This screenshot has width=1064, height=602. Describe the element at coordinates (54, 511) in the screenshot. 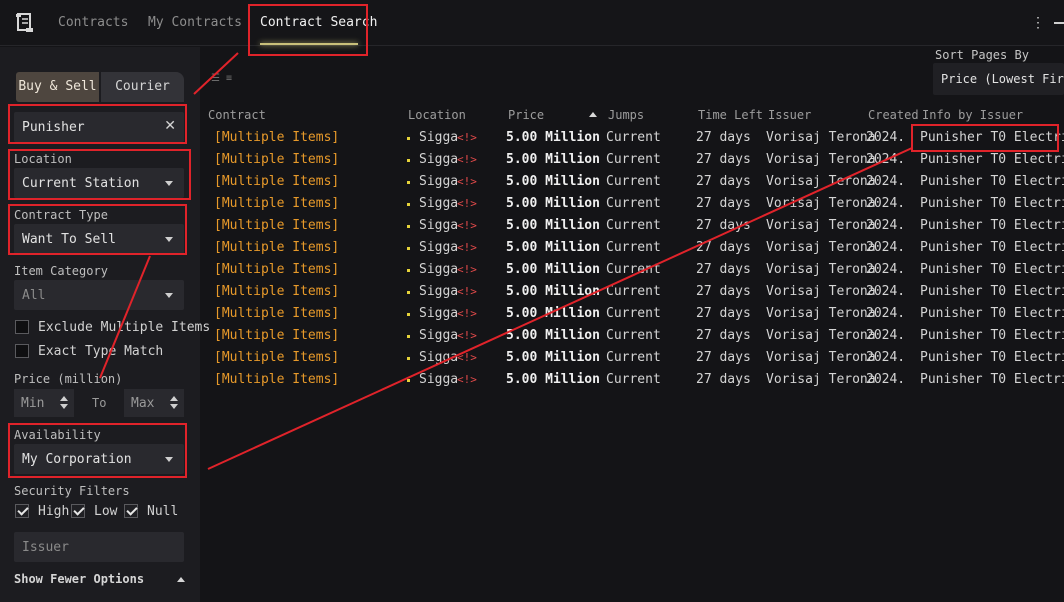

I see `security-high-label: High` at that location.